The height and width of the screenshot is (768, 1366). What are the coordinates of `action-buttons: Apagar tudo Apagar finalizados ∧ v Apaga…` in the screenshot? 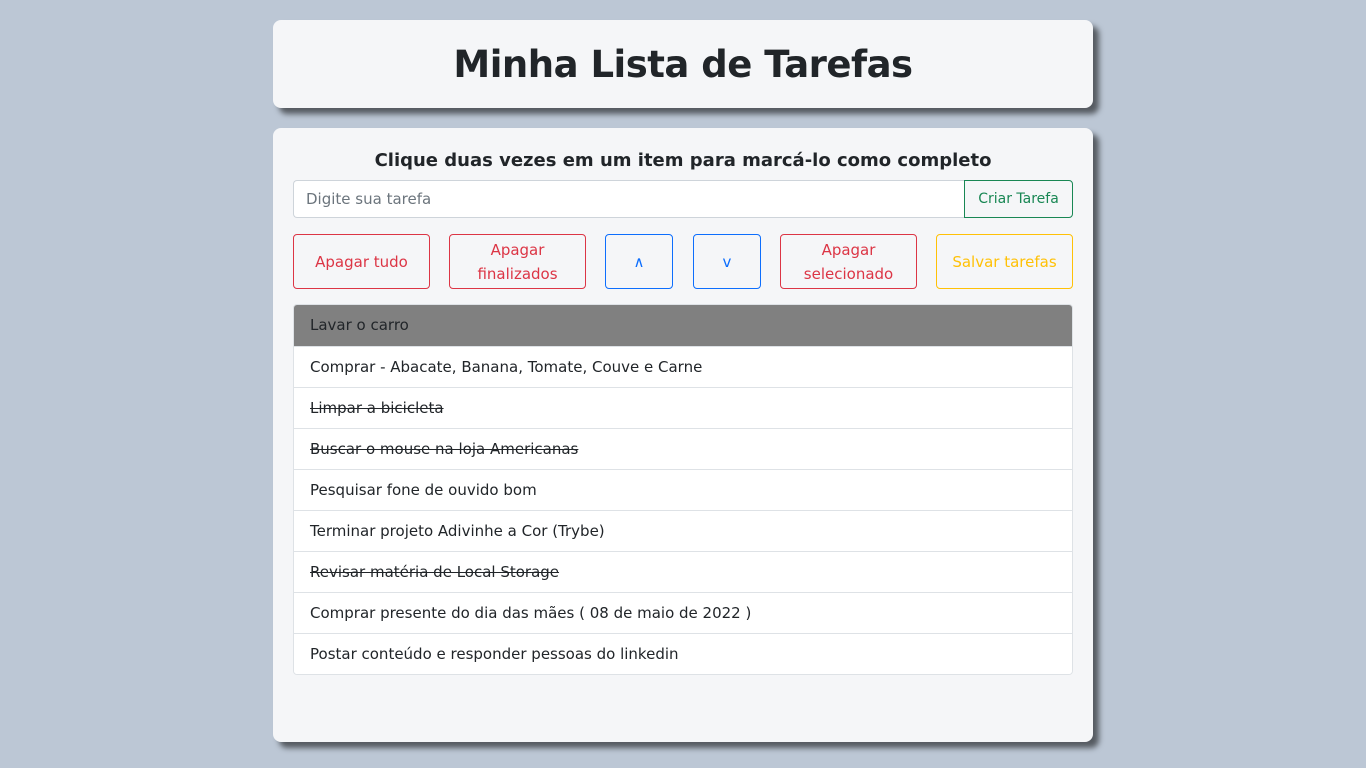 It's located at (683, 261).